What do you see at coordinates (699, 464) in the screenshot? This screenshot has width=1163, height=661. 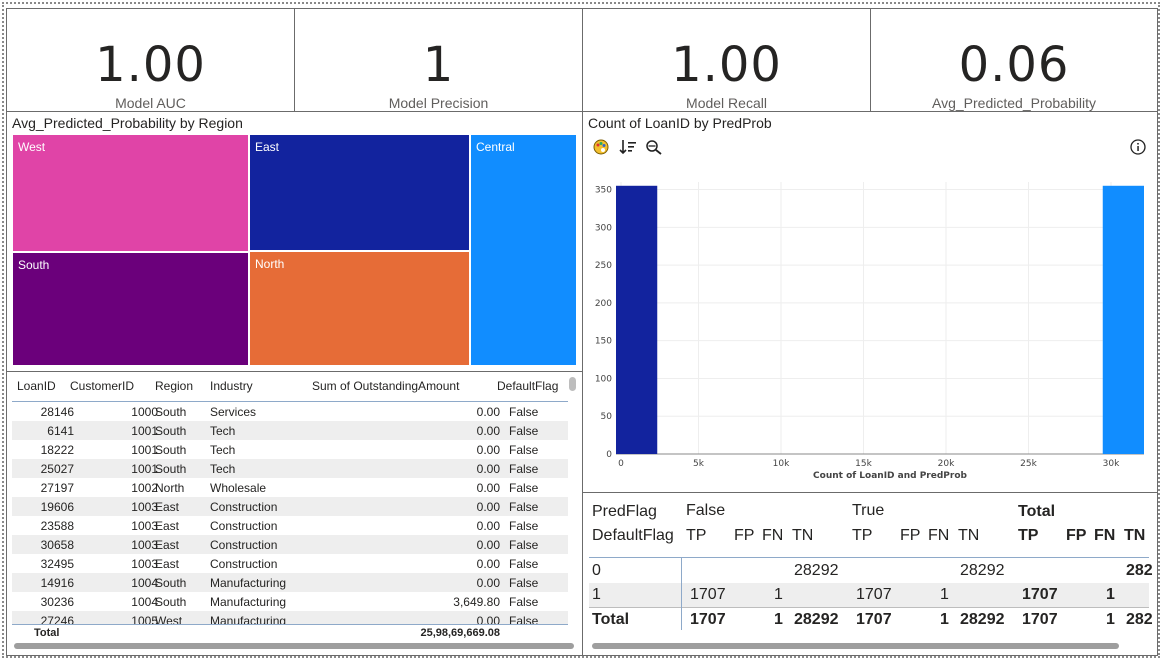 I see `x-tick-label: 5k` at bounding box center [699, 464].